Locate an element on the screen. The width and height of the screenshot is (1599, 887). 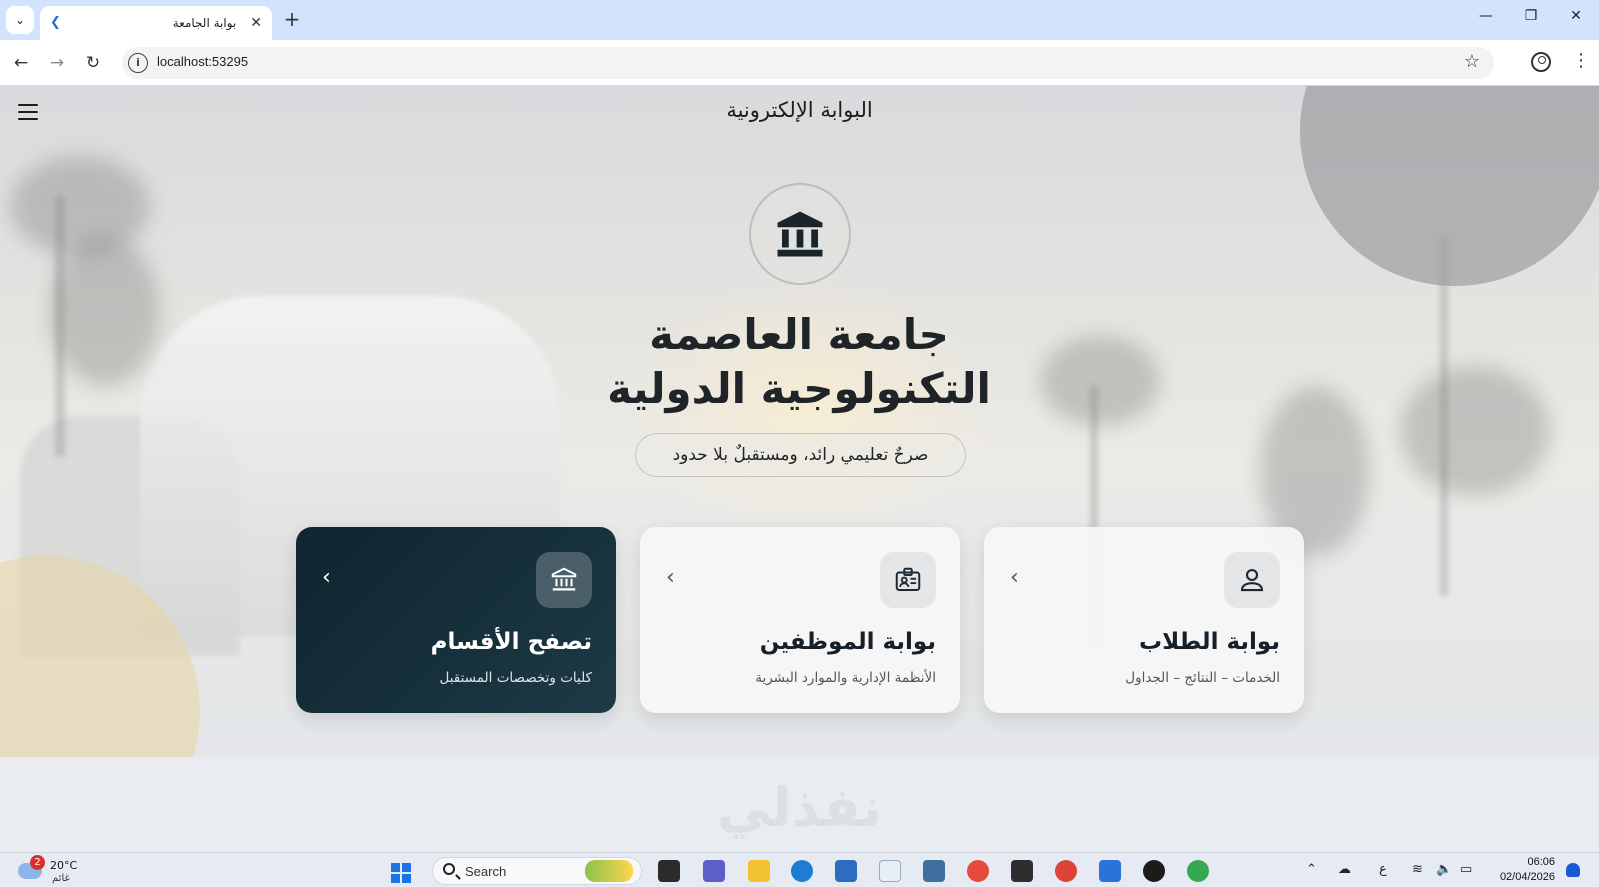
teams-icon is located at coordinates (714, 871).